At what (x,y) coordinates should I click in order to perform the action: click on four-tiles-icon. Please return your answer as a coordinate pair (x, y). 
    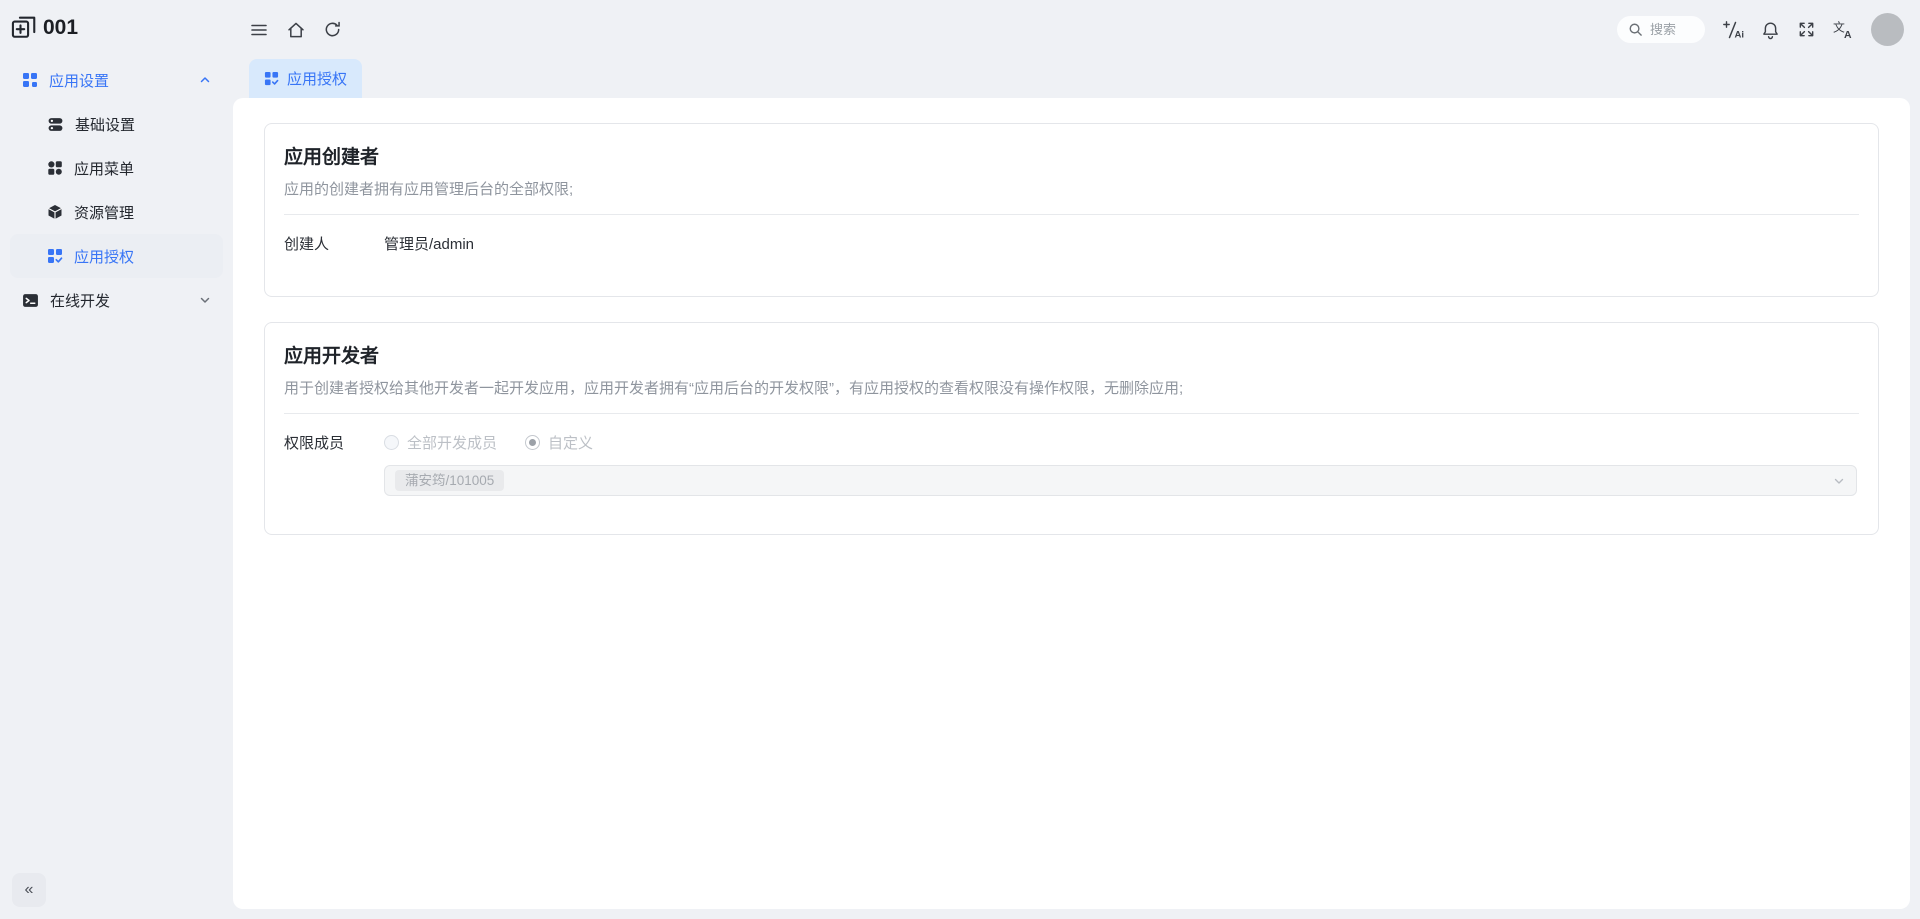
    Looking at the image, I should click on (55, 168).